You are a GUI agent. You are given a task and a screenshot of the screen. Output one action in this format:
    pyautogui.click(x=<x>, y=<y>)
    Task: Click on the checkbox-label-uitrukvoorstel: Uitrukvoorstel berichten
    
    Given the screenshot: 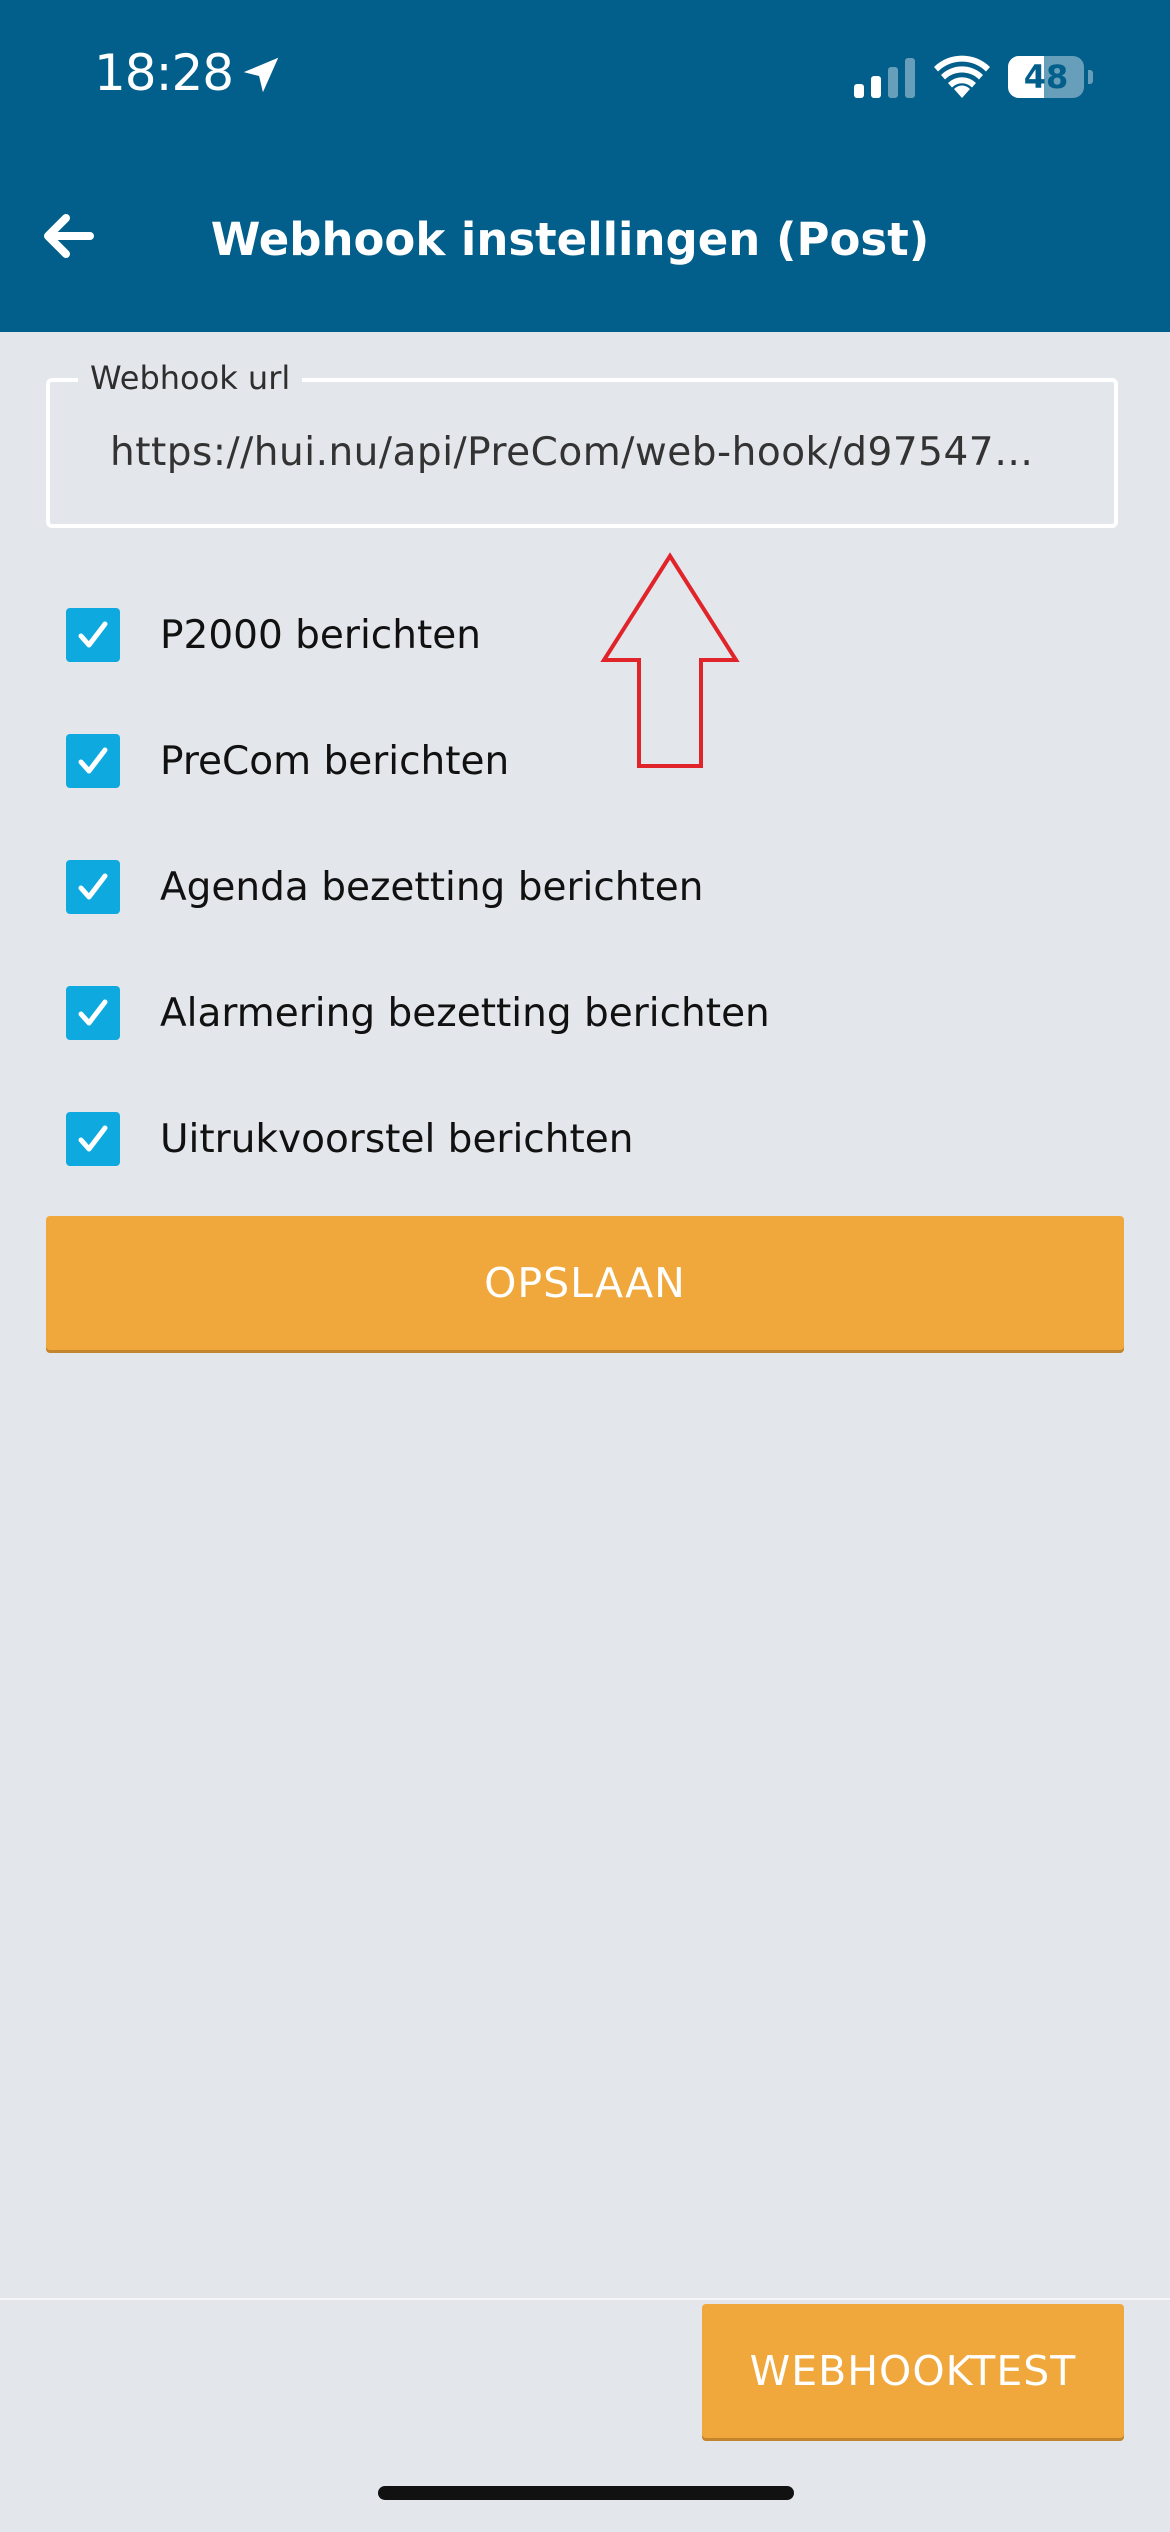 What is the action you would take?
    pyautogui.click(x=397, y=1139)
    